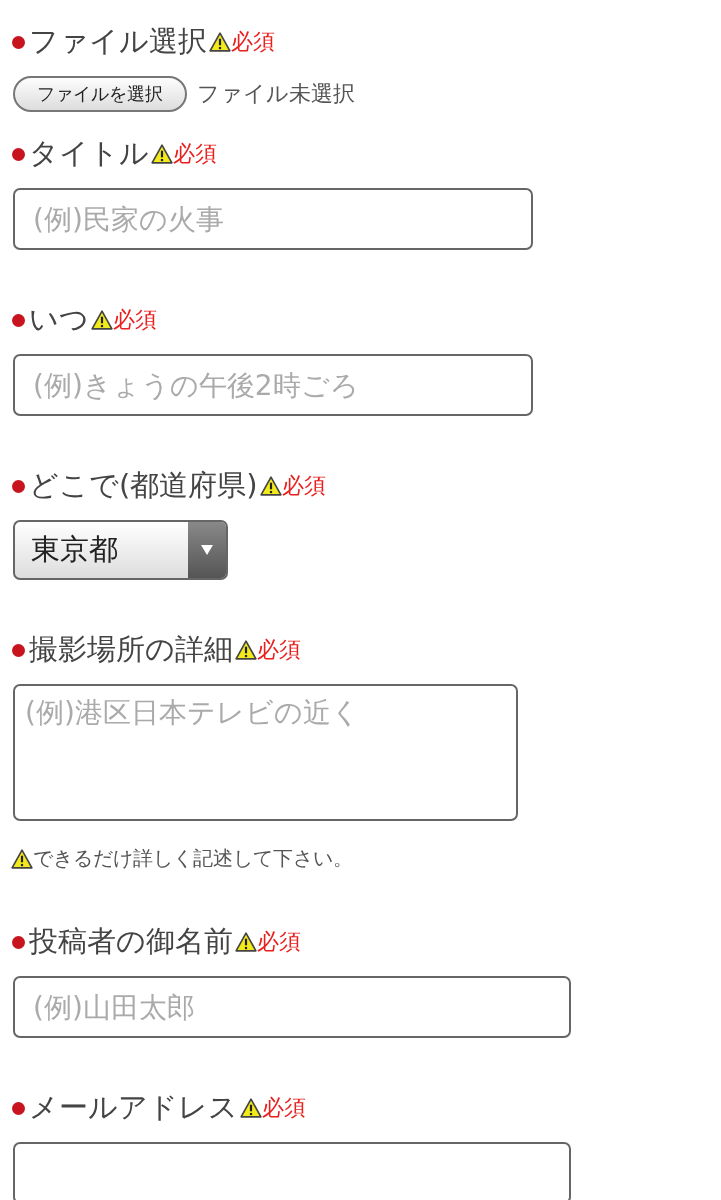 This screenshot has width=721, height=1200. What do you see at coordinates (100, 94) in the screenshot?
I see `choose-file-button: ファイルを選択` at bounding box center [100, 94].